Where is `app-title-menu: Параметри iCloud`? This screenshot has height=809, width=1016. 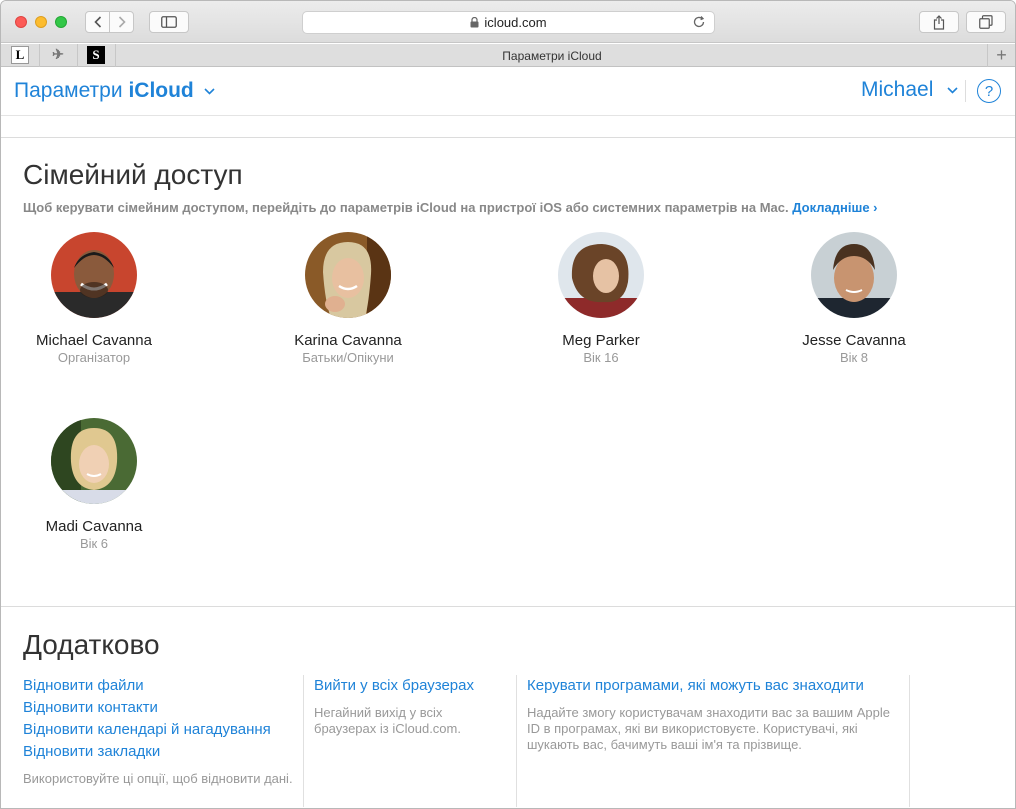 app-title-menu: Параметри iCloud is located at coordinates (114, 91).